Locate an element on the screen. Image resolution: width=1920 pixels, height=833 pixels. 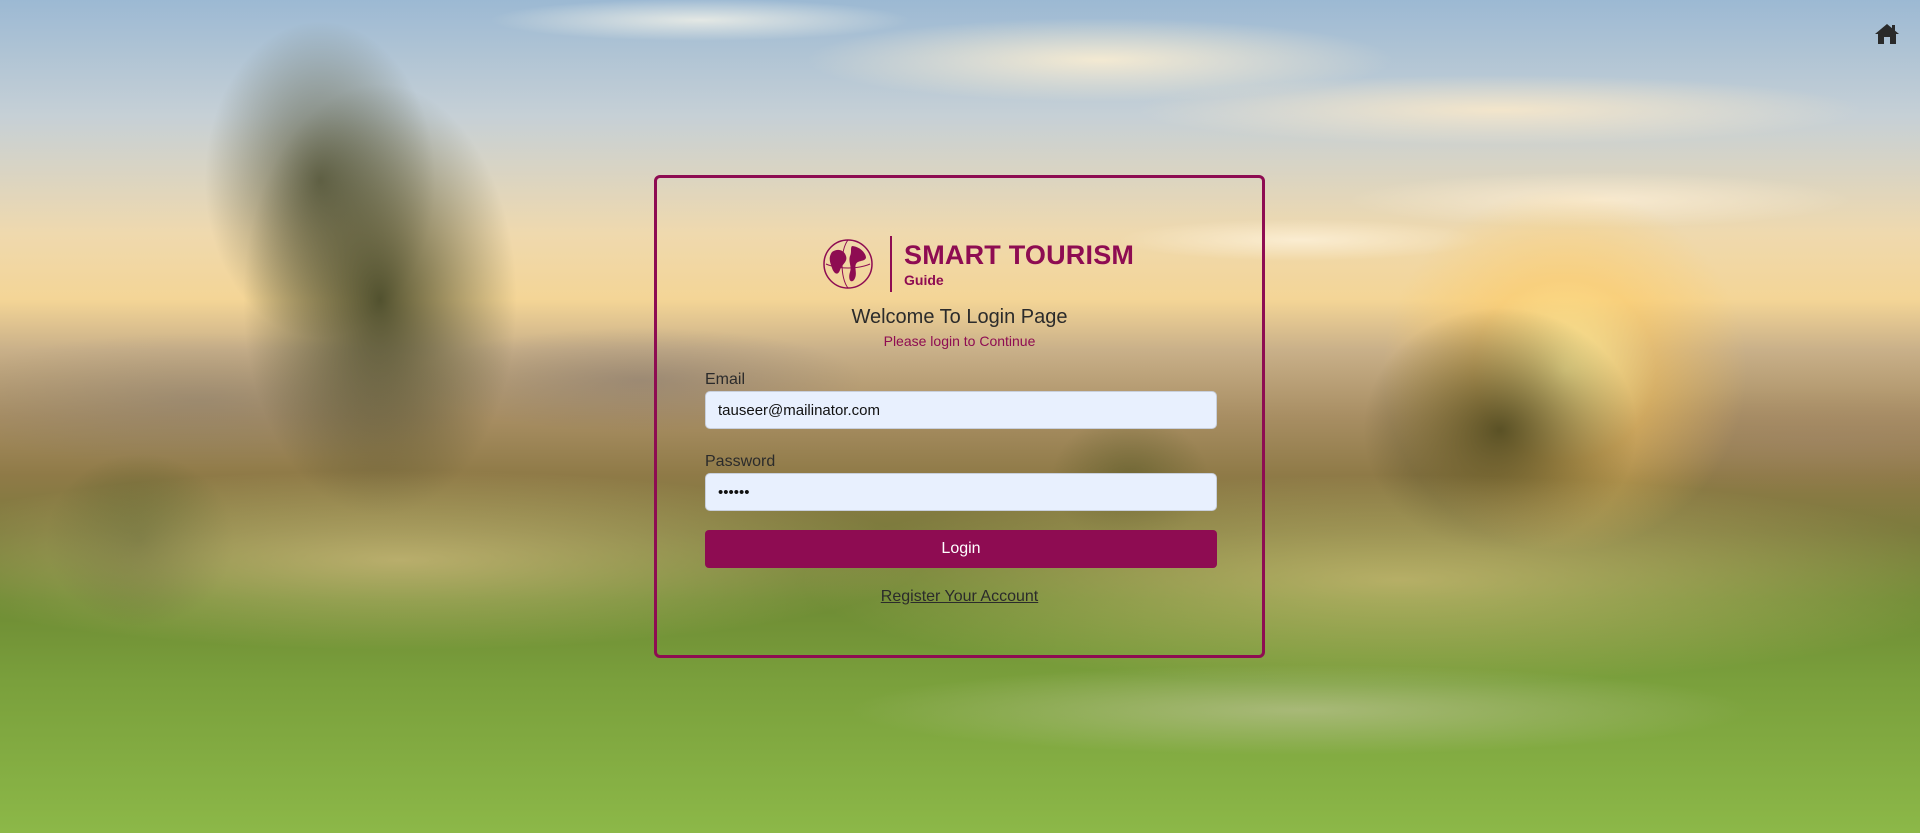
page-title: Welcome To Login Page is located at coordinates (959, 317).